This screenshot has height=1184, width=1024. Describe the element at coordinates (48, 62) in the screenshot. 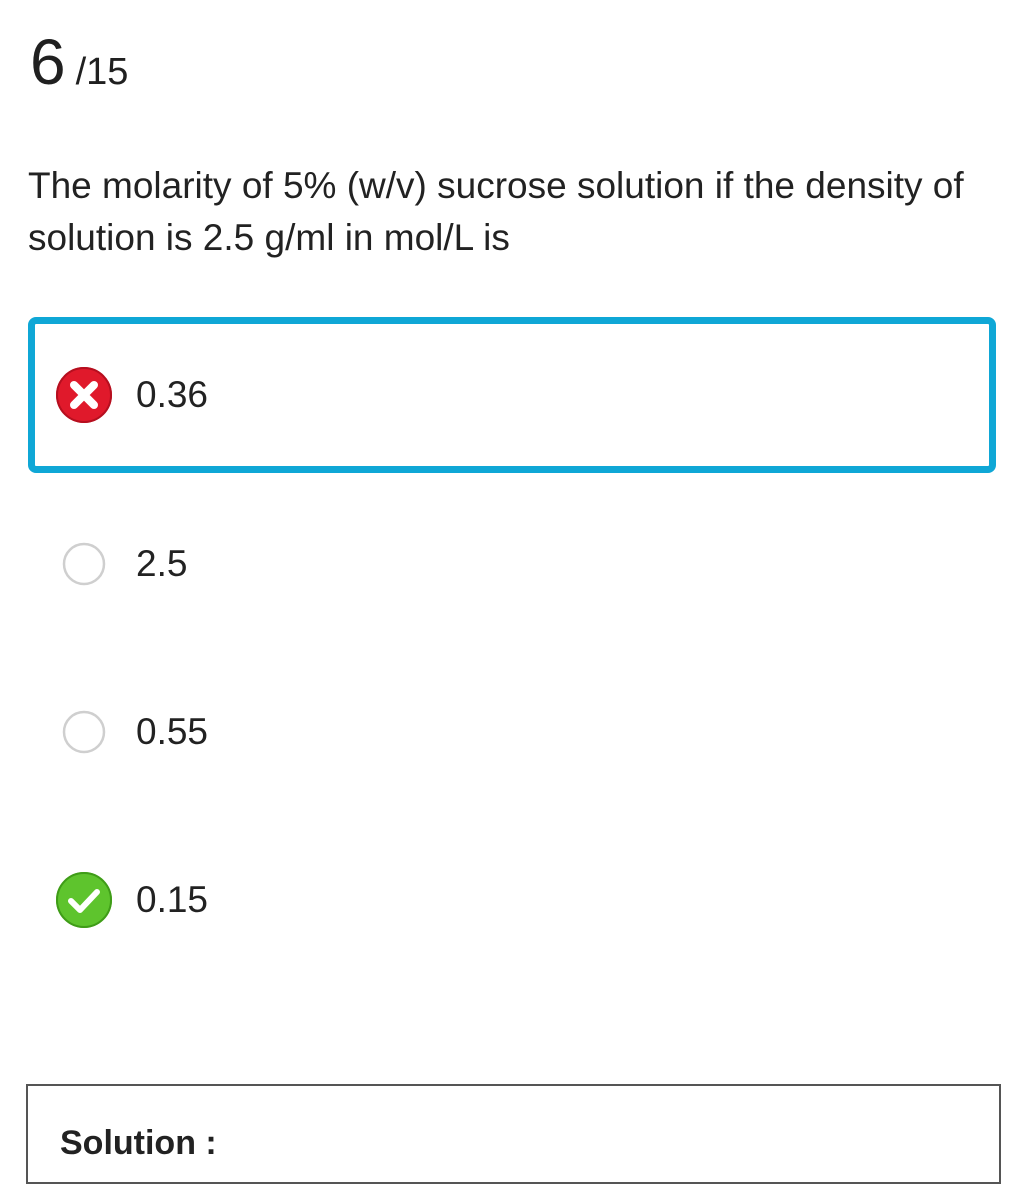

I see `question-number: 6` at that location.